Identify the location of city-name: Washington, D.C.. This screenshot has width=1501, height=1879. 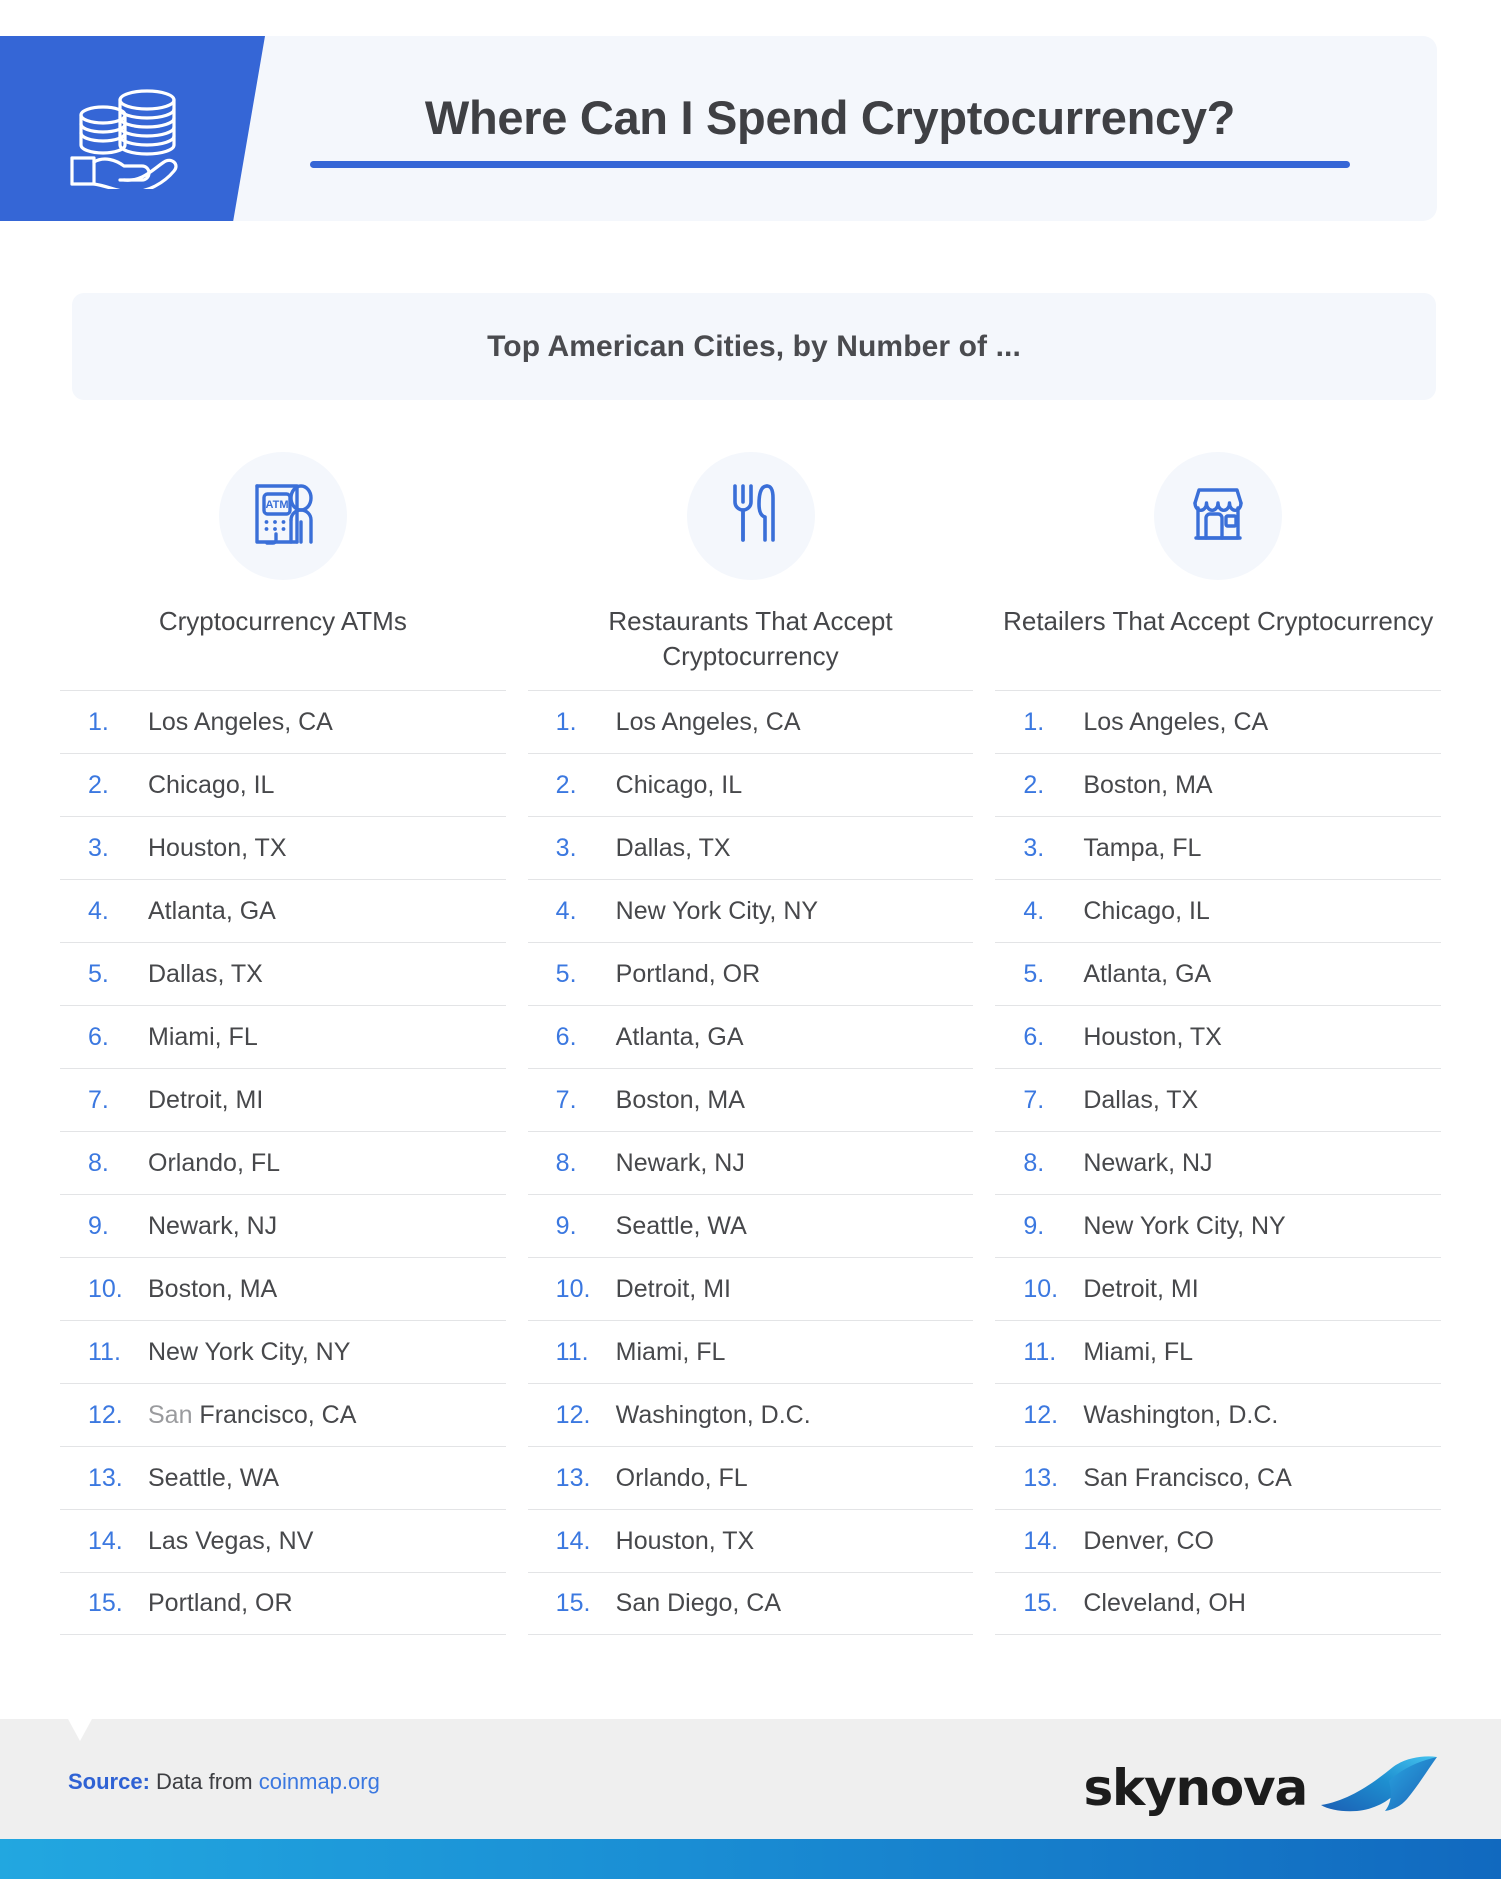
(1181, 1414).